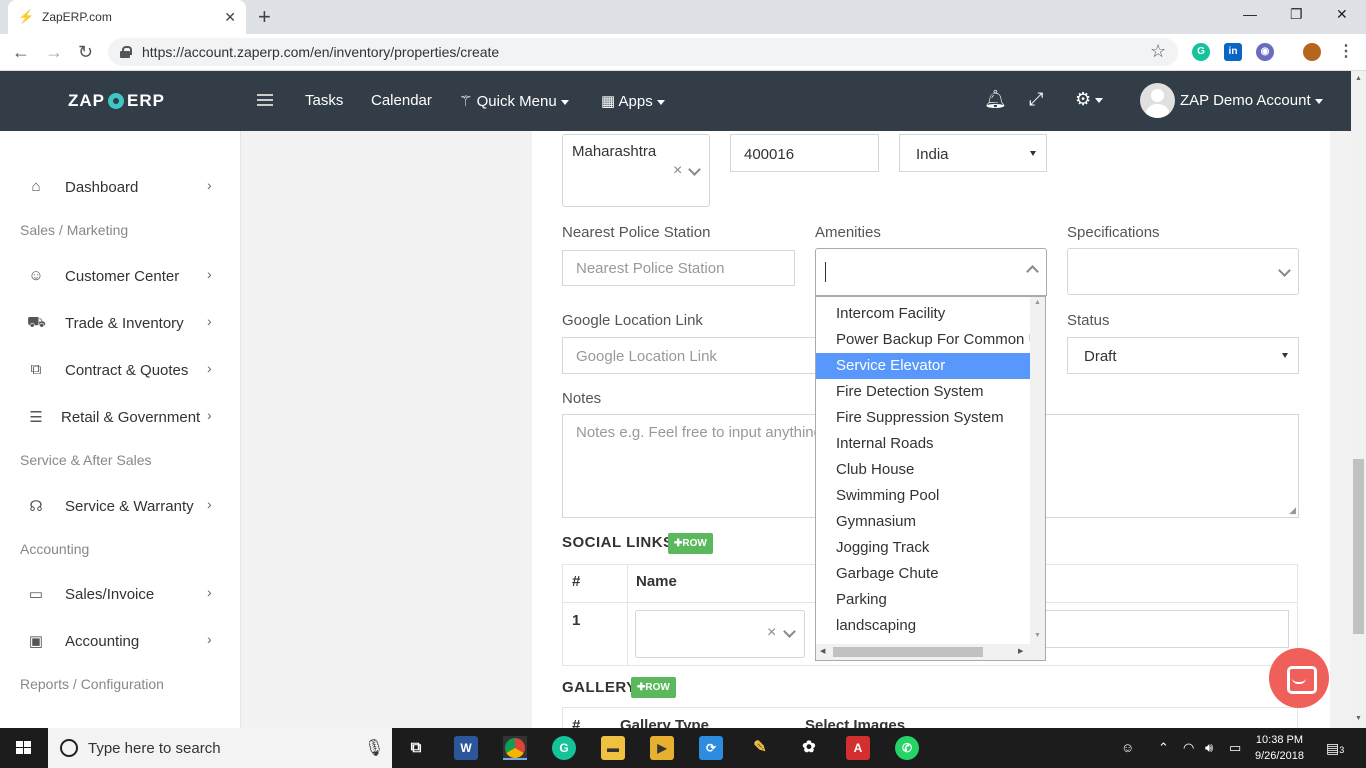  I want to click on restore-icon: ❐, so click(1296, 14).